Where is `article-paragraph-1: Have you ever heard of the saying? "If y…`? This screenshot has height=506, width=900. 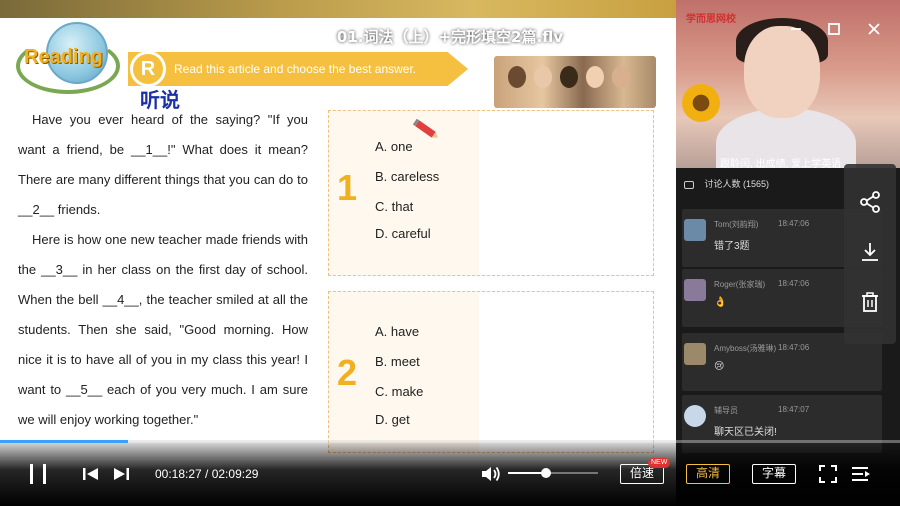 article-paragraph-1: Have you ever heard of the saying? "If y… is located at coordinates (163, 164).